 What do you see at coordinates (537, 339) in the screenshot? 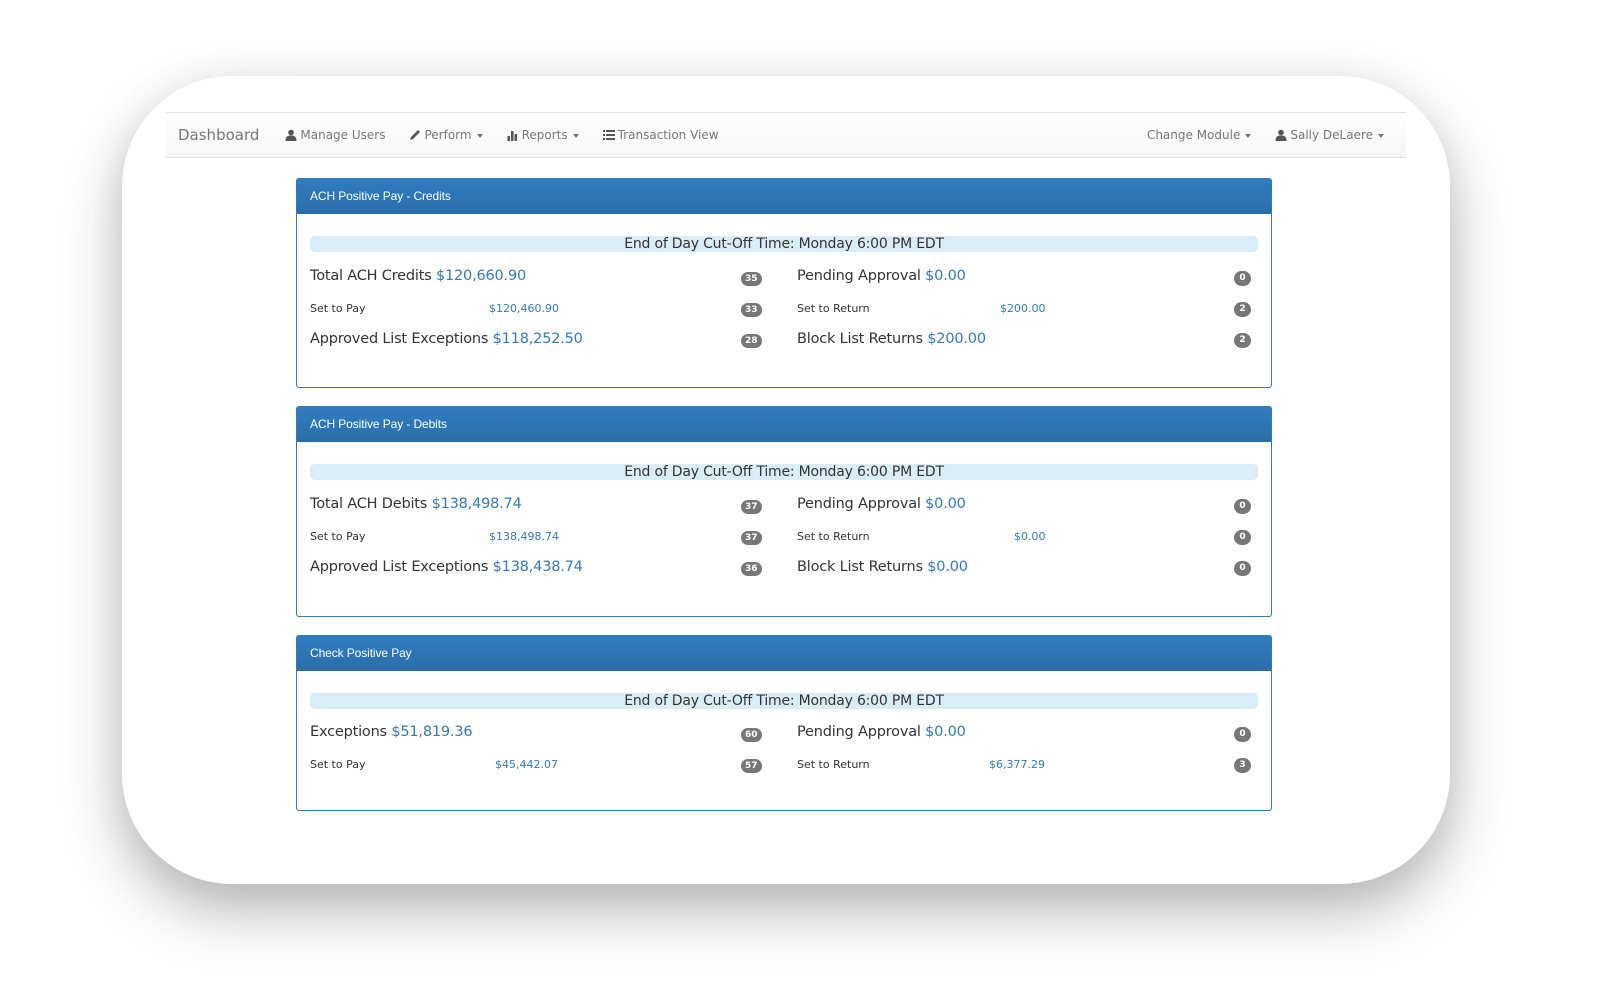
I see `amount: $118,252.50` at bounding box center [537, 339].